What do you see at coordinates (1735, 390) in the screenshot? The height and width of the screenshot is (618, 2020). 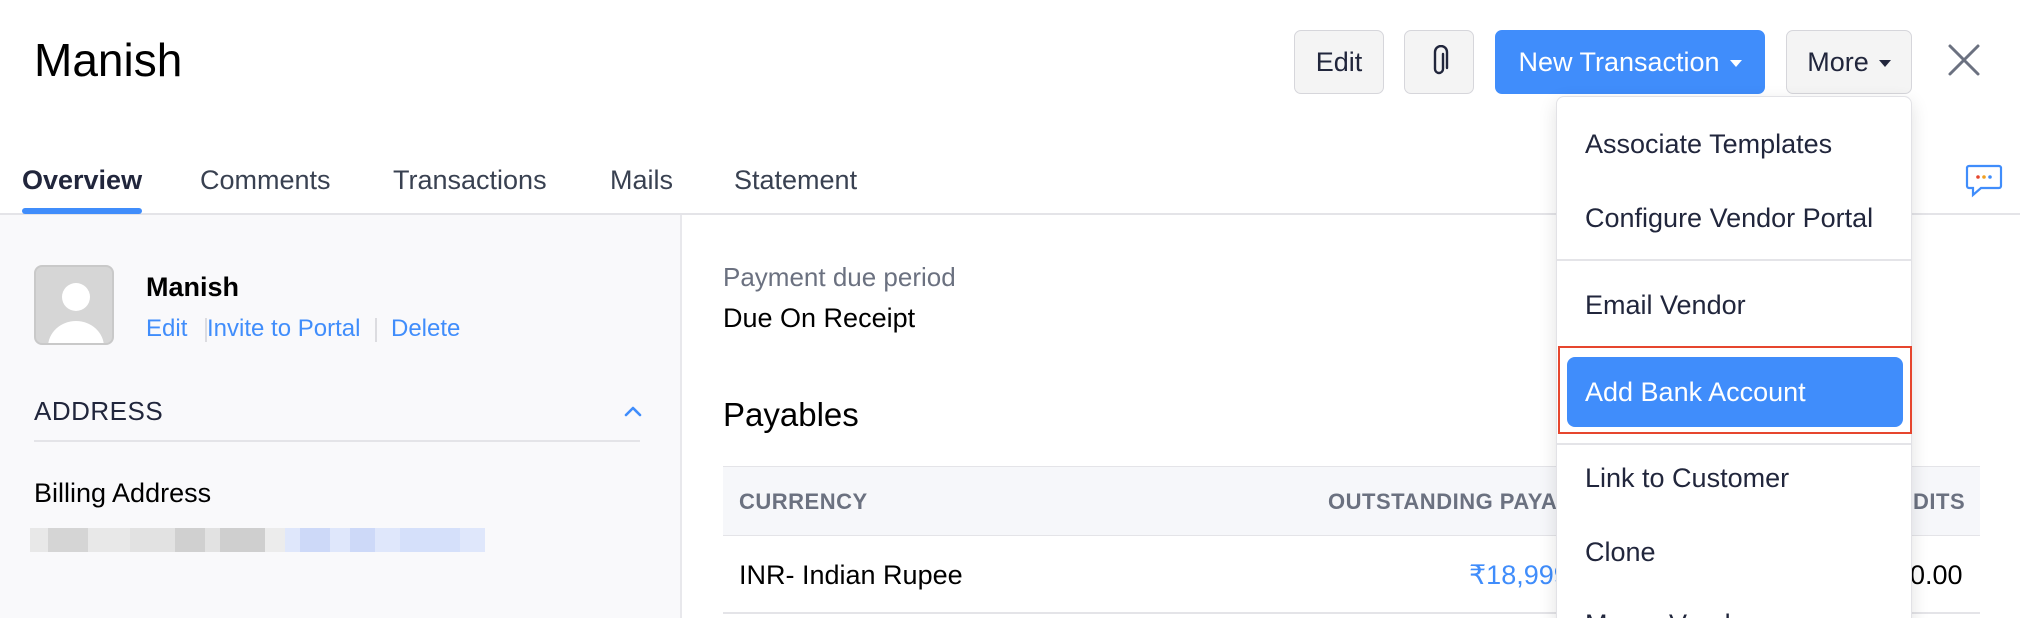 I see `highlight-frame` at bounding box center [1735, 390].